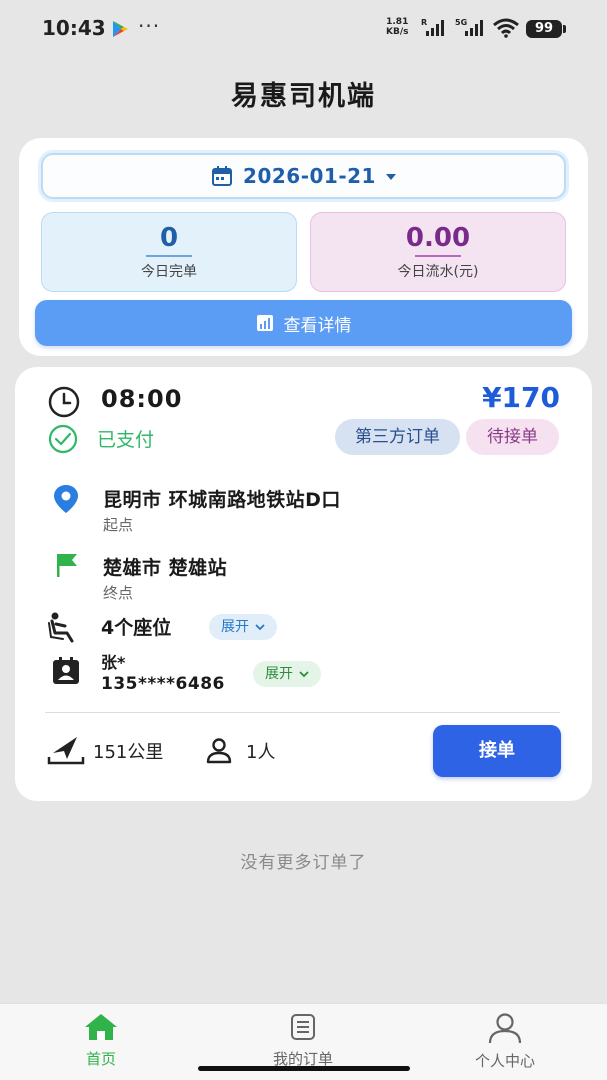 The height and width of the screenshot is (1080, 607). I want to click on flag-icon, so click(67, 565).